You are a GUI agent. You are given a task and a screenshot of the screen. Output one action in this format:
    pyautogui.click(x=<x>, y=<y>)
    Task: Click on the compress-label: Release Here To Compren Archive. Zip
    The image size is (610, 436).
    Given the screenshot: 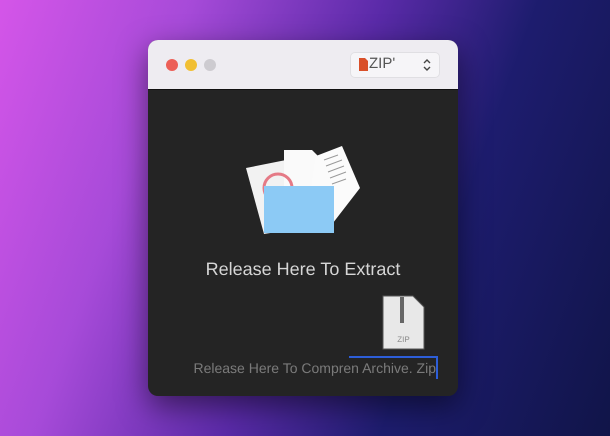 What is the action you would take?
    pyautogui.click(x=314, y=368)
    